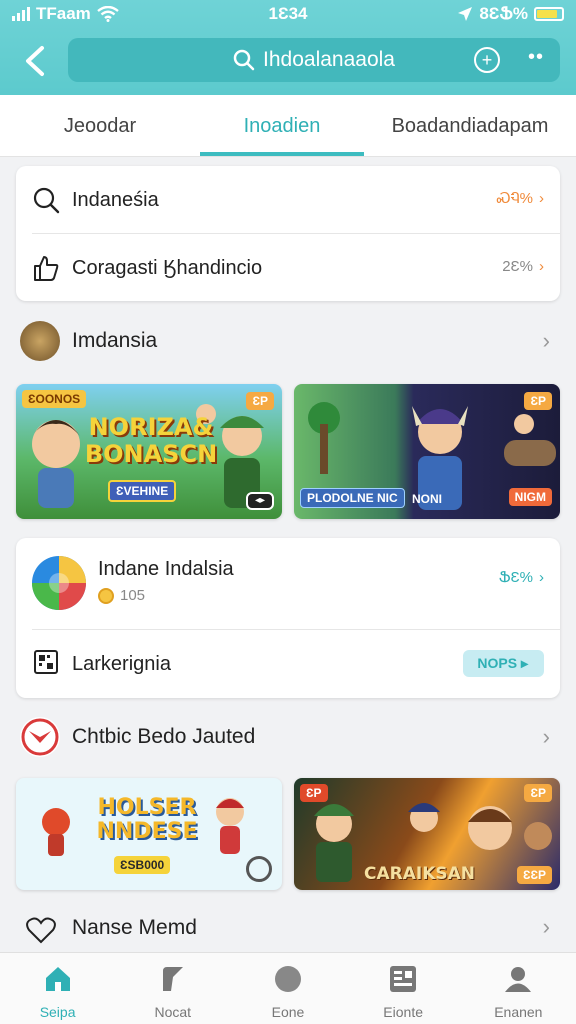  I want to click on banner-button: NIGM, so click(530, 497).